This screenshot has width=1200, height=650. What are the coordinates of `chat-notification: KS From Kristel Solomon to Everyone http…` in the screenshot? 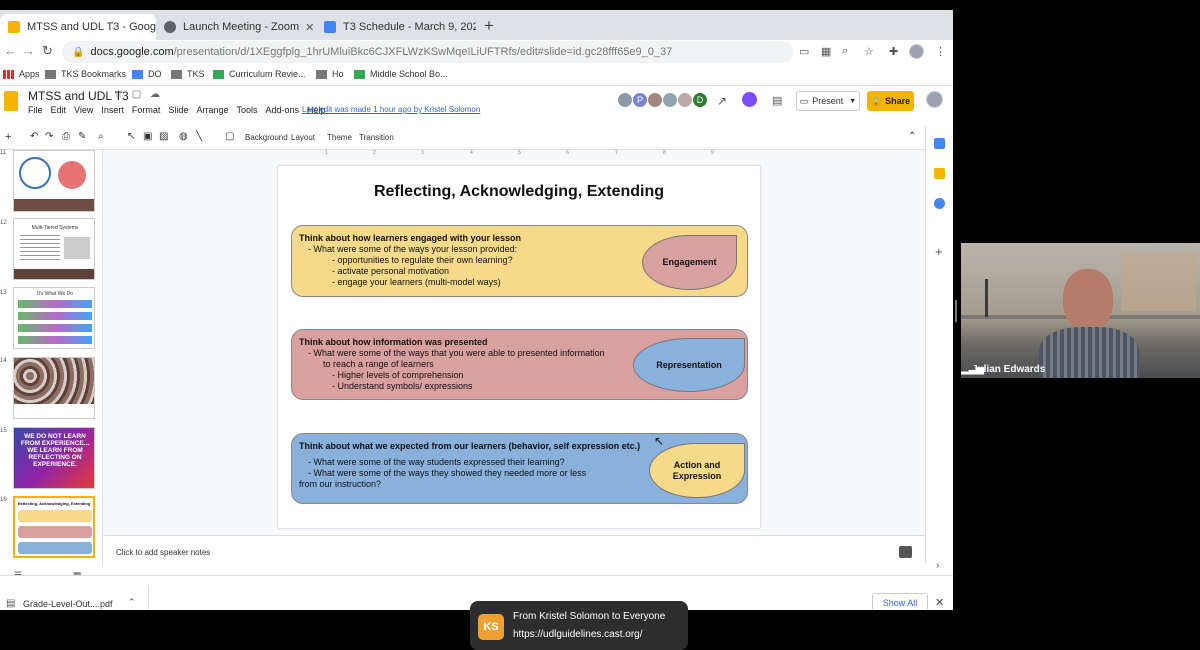 It's located at (579, 625).